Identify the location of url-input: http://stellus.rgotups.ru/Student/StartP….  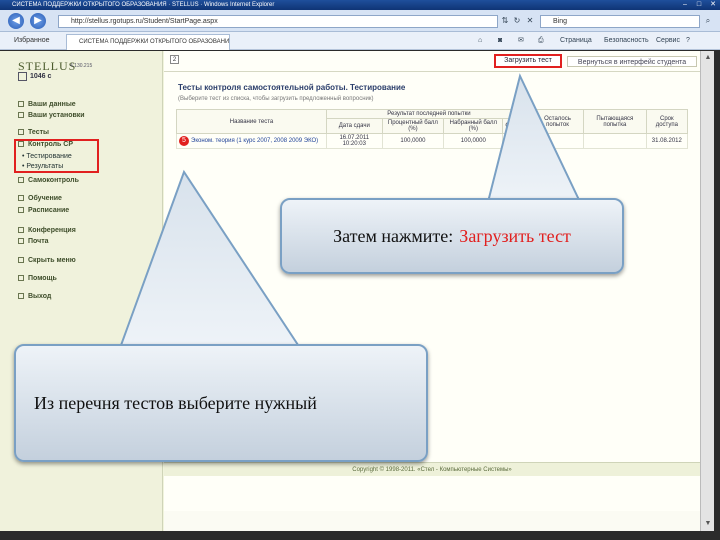
(278, 21).